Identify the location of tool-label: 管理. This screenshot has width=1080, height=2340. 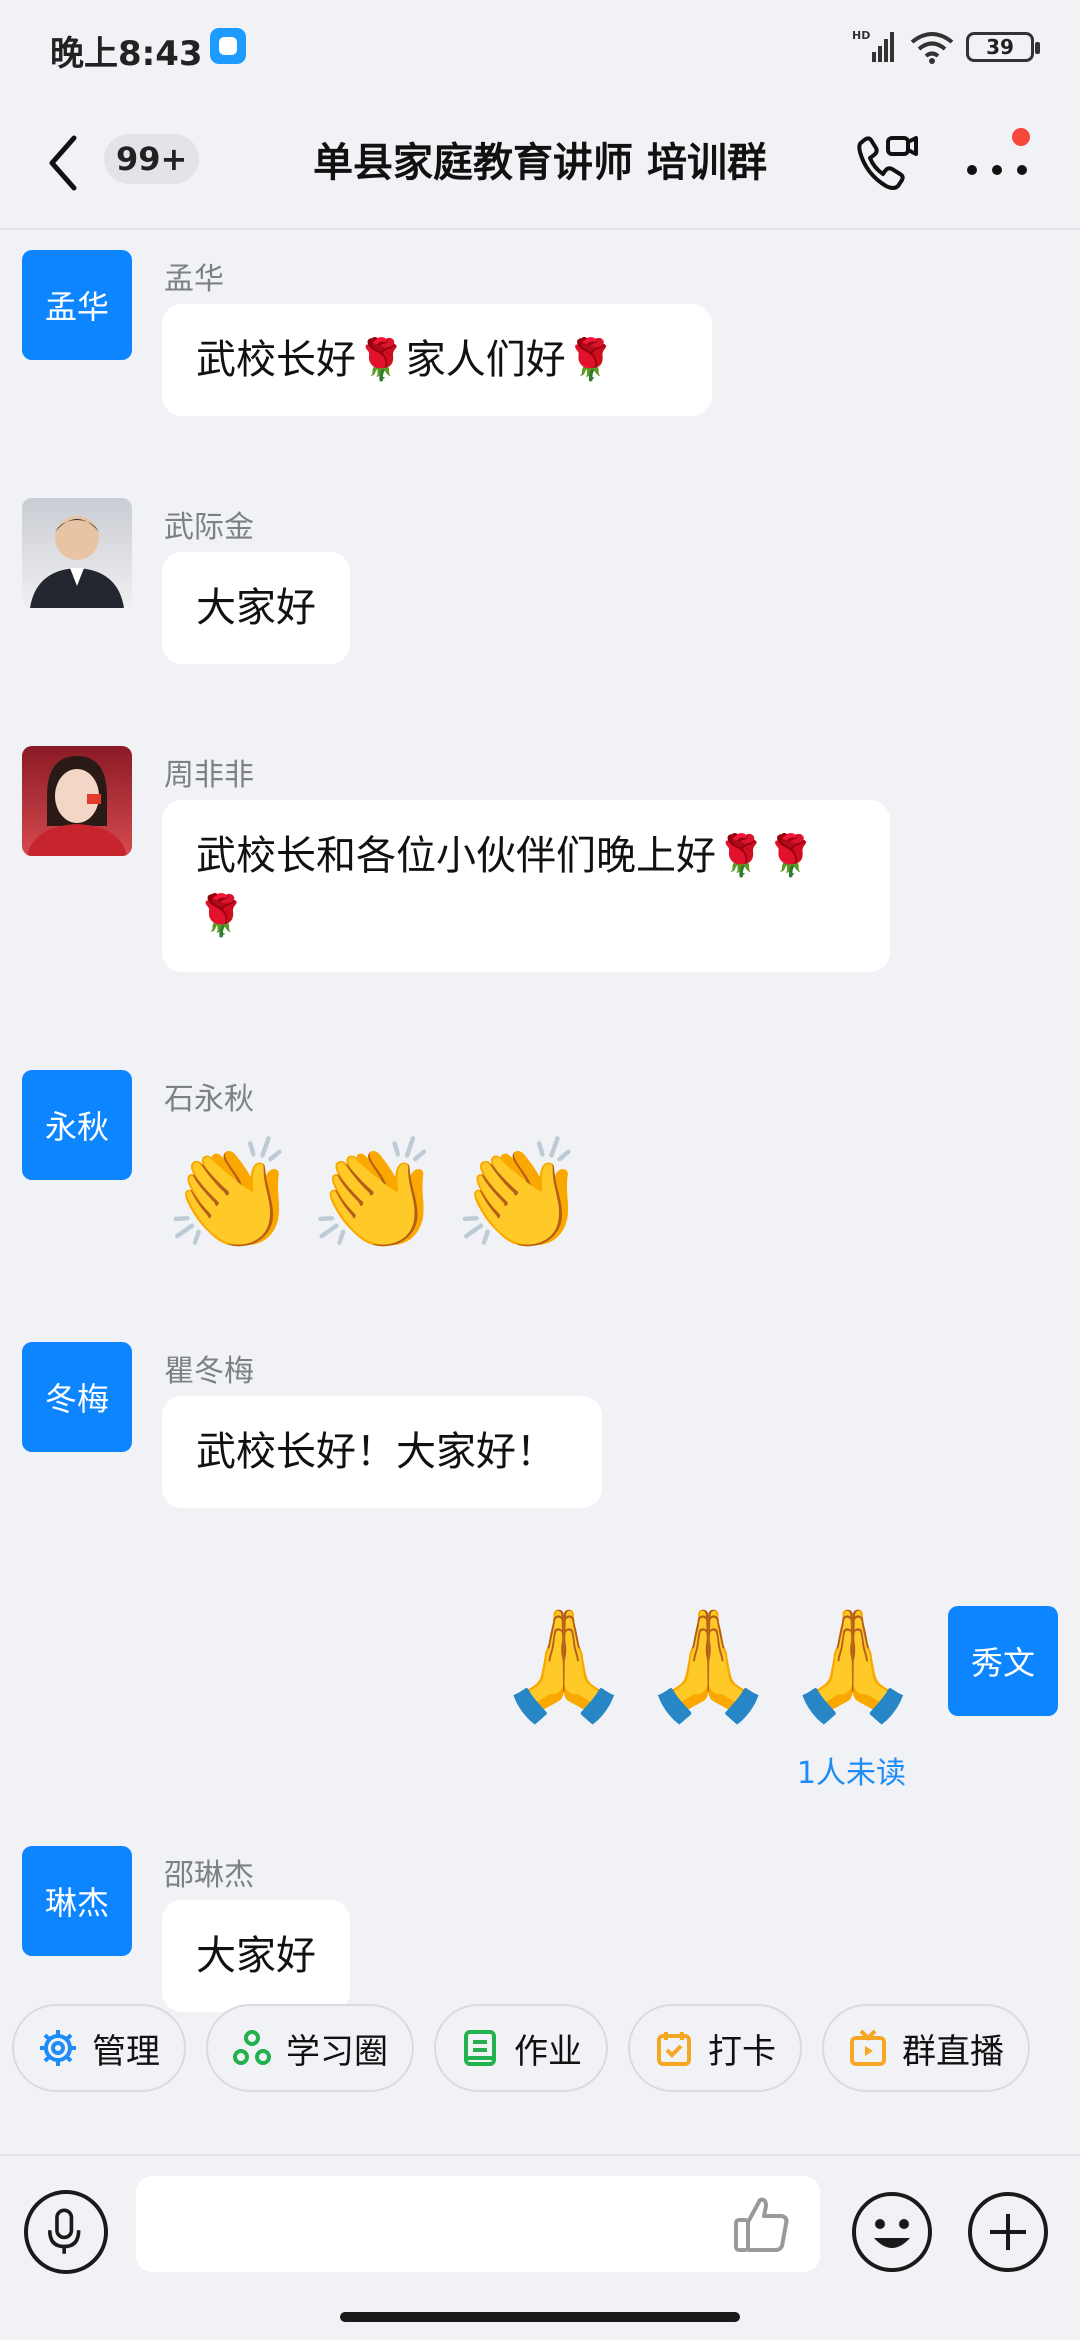
(126, 2051).